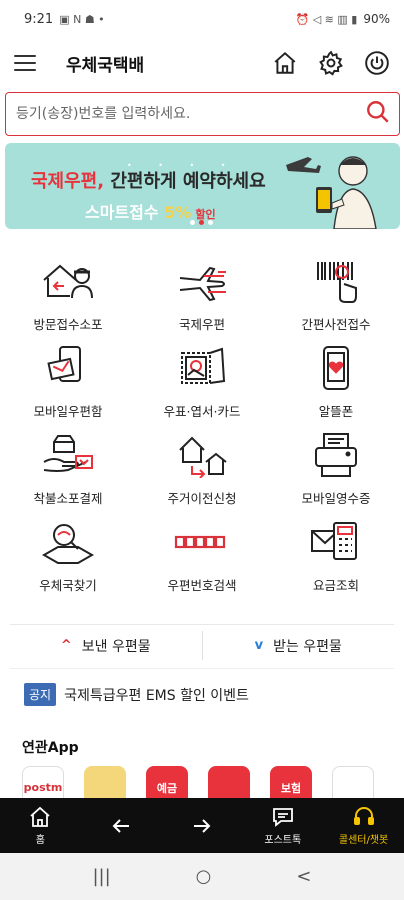  I want to click on sent-mail-button: ^ 보낸 우편물, so click(106, 645).